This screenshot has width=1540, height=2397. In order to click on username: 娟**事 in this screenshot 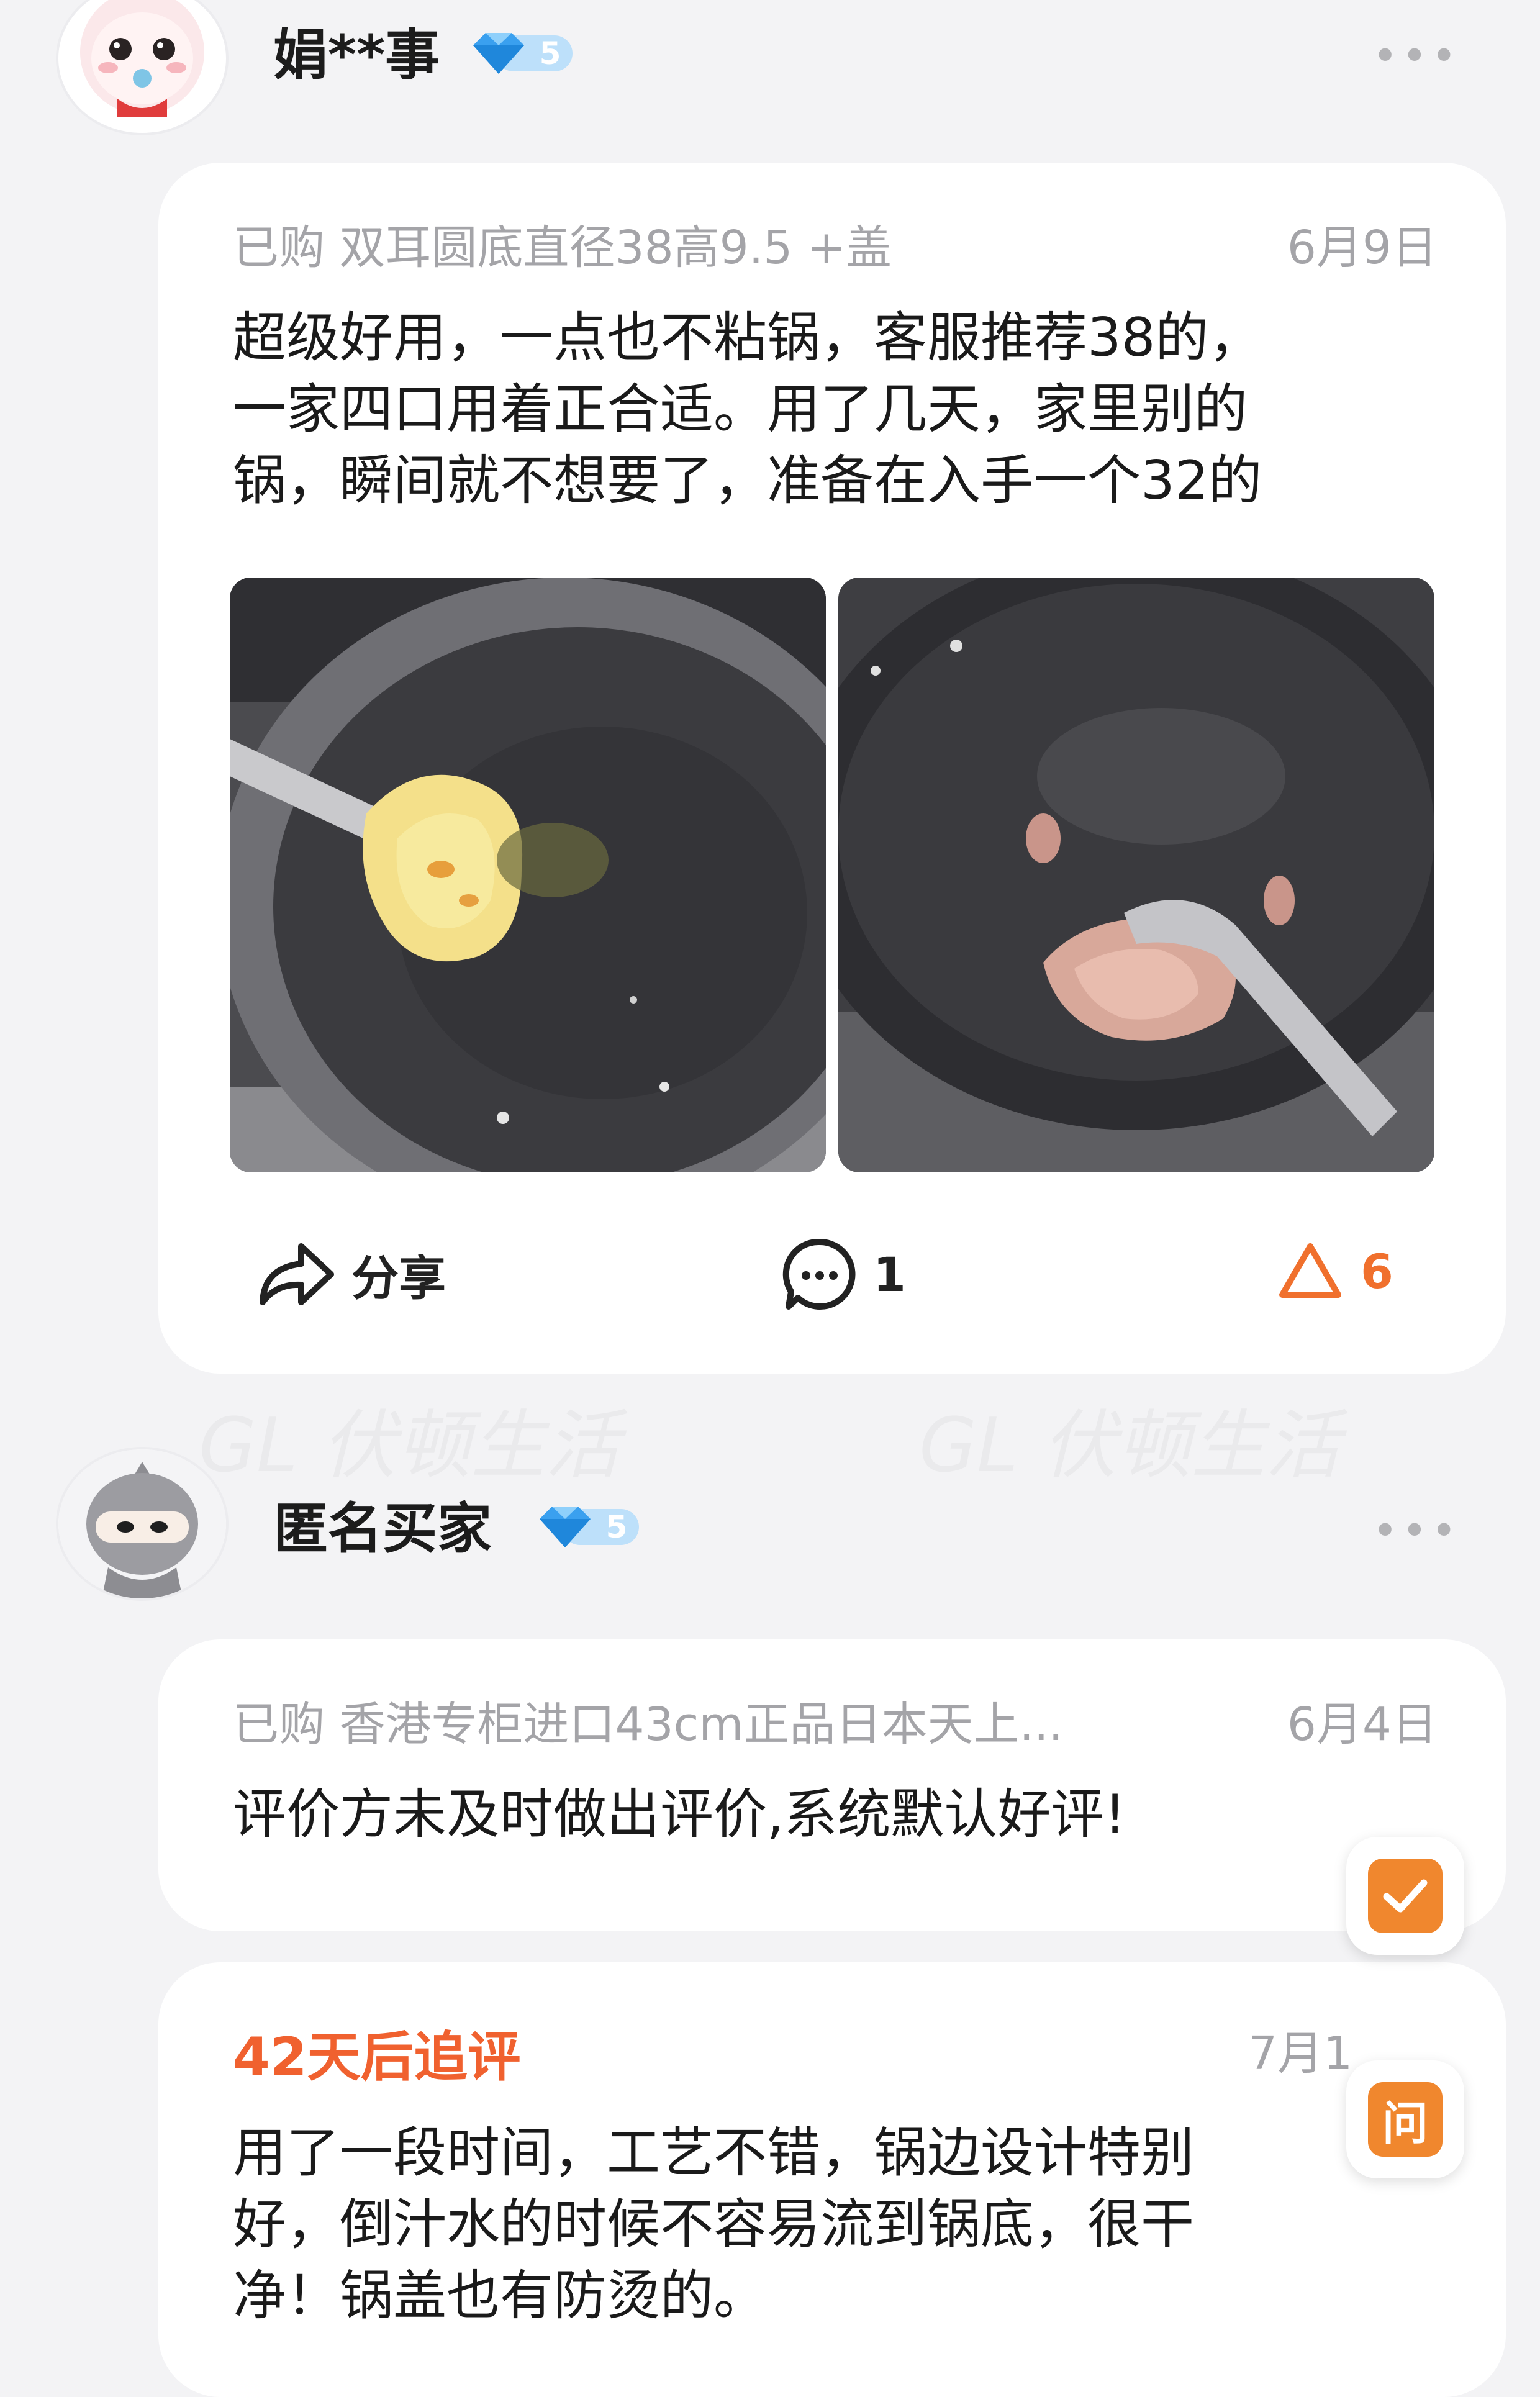, I will do `click(356, 55)`.